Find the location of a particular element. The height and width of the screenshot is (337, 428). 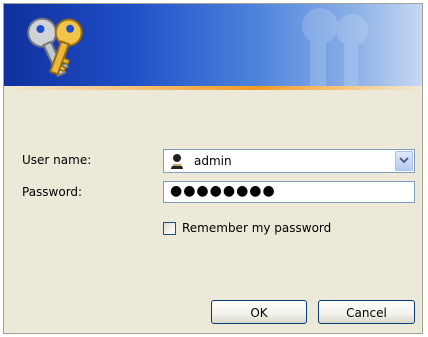

password-mask: ●●●●●●●● is located at coordinates (223, 191).